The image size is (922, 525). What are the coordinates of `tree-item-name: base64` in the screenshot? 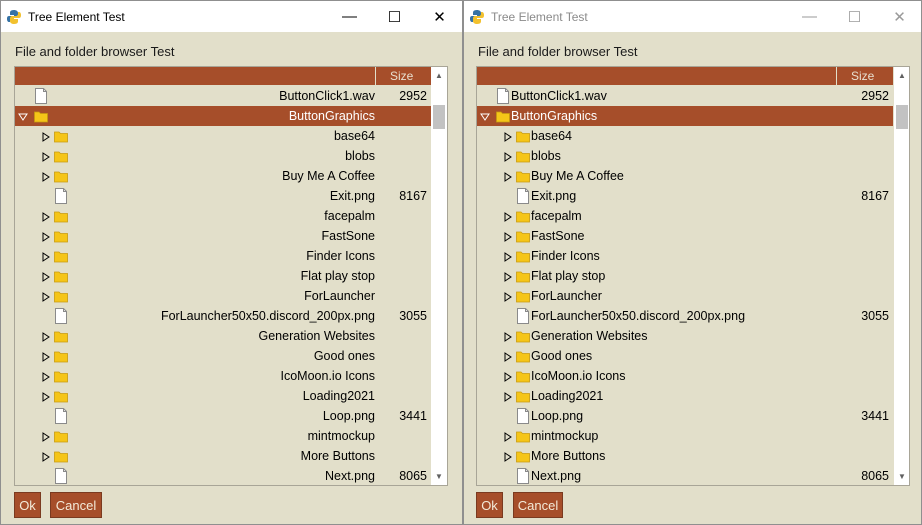 It's located at (552, 136).